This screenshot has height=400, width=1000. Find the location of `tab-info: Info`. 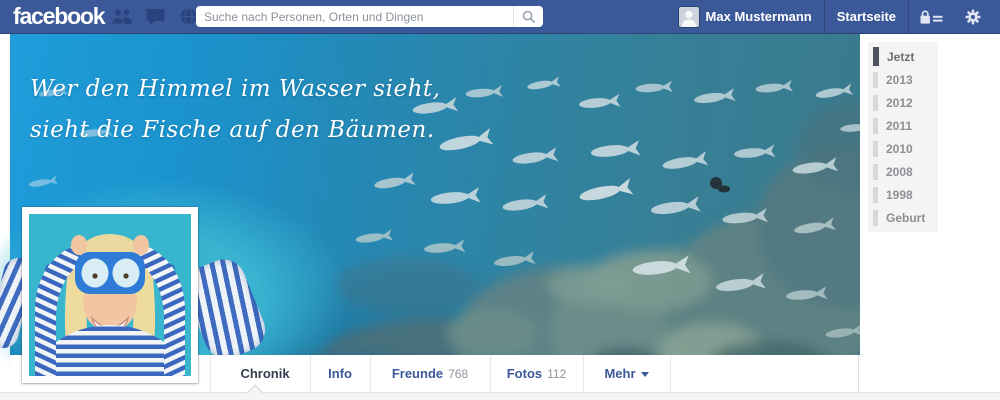

tab-info: Info is located at coordinates (340, 373).